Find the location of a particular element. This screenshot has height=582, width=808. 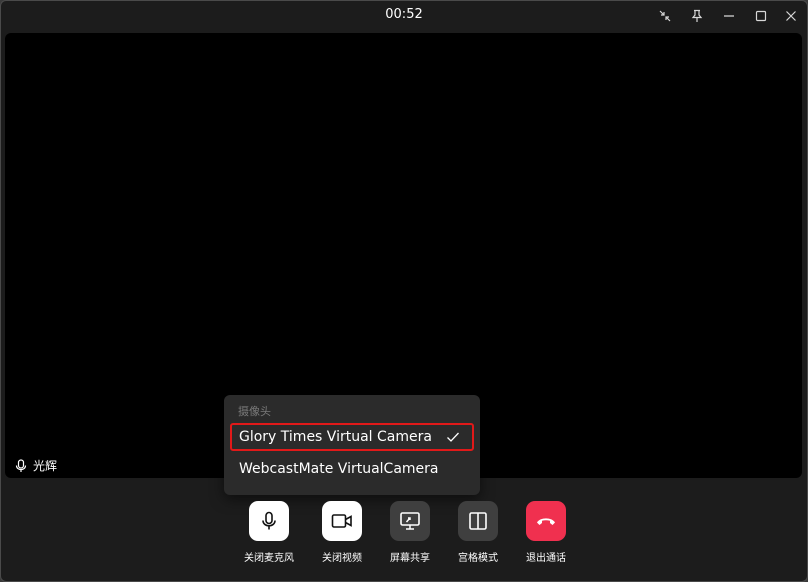

camera-option-label: WebcastMate VirtualCamera is located at coordinates (339, 469).